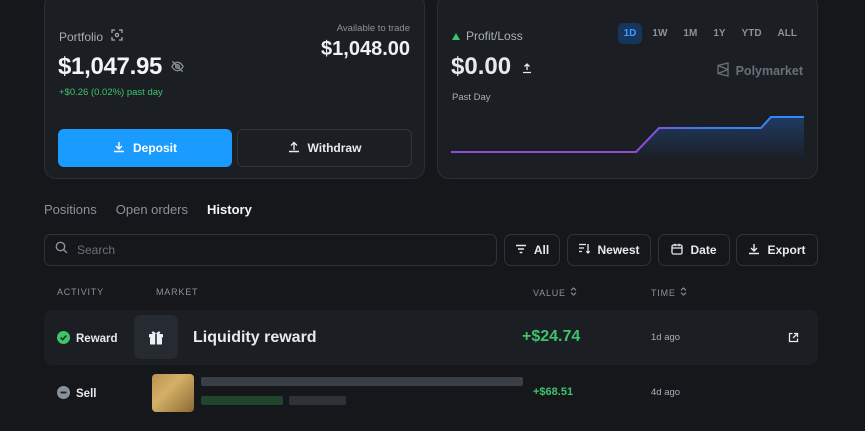  What do you see at coordinates (362, 381) in the screenshot?
I see `market-title-redacted` at bounding box center [362, 381].